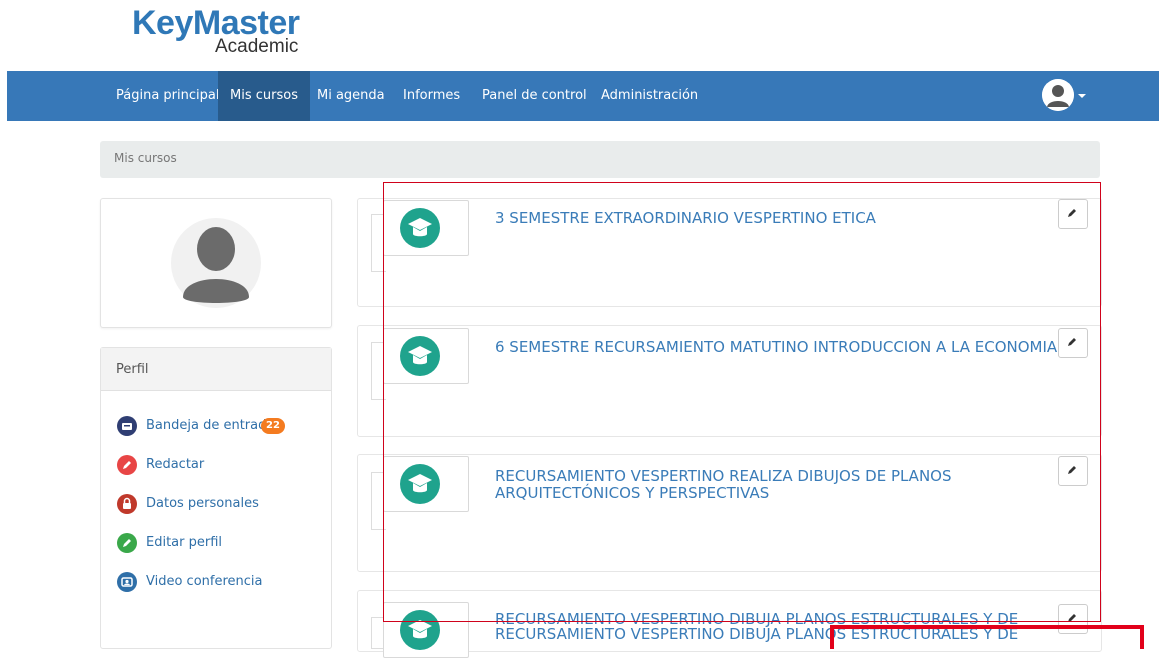 The width and height of the screenshot is (1166, 658). Describe the element at coordinates (202, 503) in the screenshot. I see `menu-personal-data-label: Datos personales` at that location.